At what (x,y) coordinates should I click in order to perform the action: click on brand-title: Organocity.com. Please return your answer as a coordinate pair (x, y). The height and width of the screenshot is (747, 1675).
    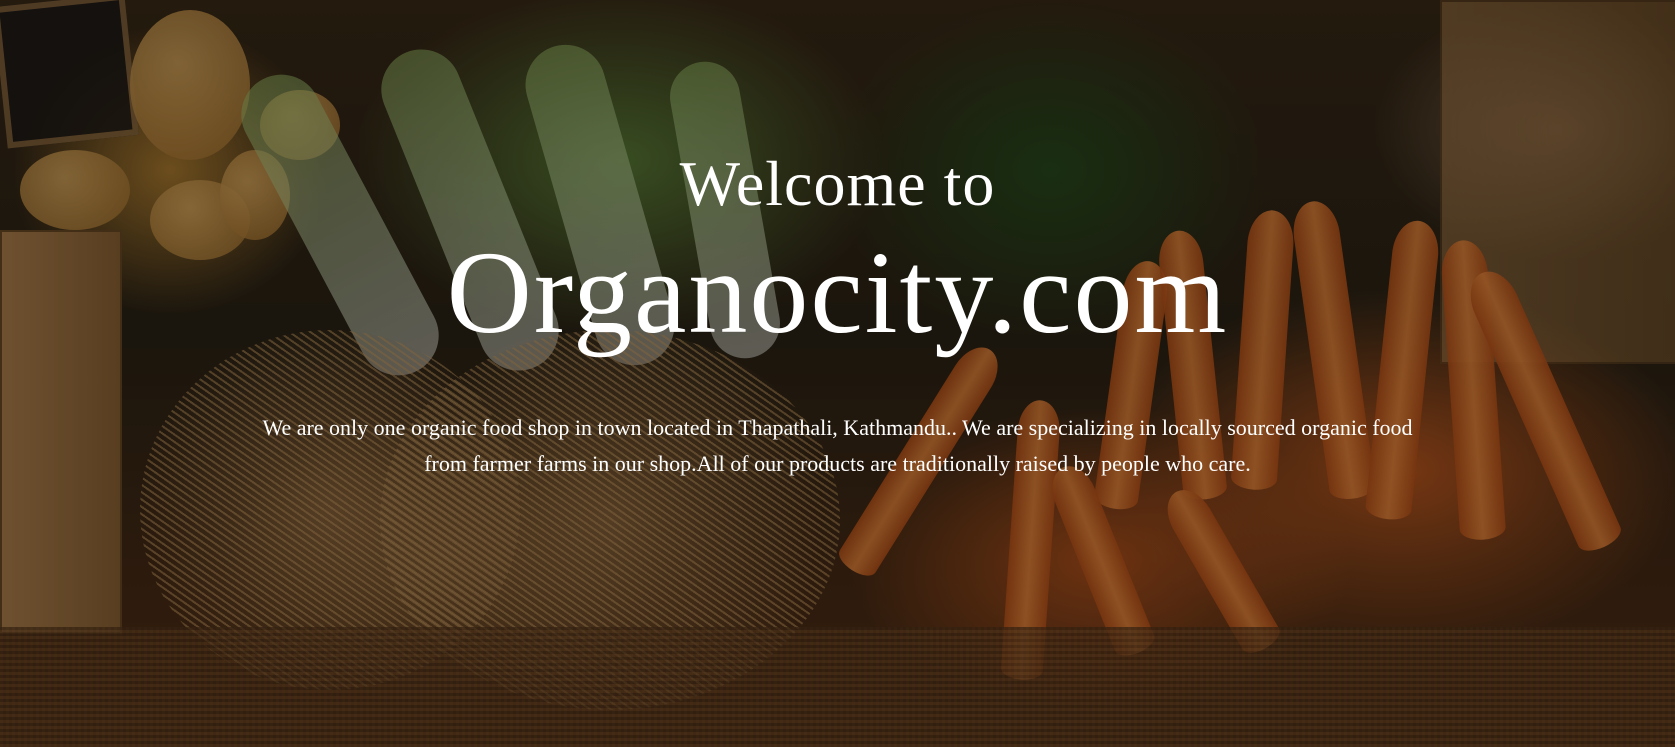
    Looking at the image, I should click on (837, 292).